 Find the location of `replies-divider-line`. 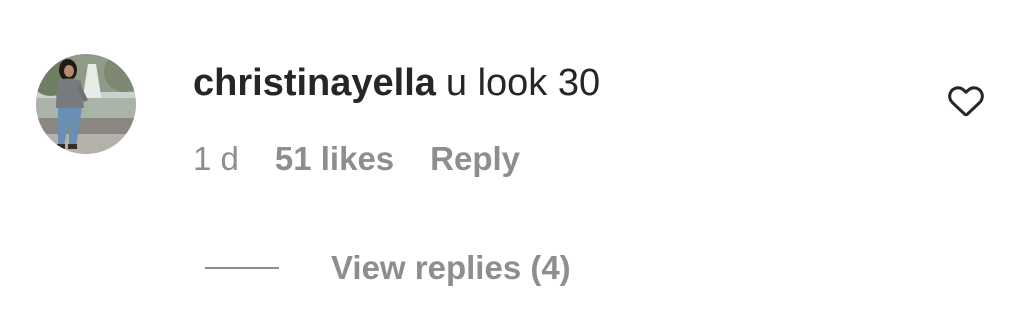

replies-divider-line is located at coordinates (242, 268).